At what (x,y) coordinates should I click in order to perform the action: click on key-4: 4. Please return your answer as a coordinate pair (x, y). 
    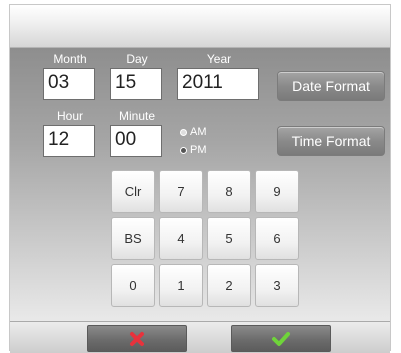
    Looking at the image, I should click on (181, 238).